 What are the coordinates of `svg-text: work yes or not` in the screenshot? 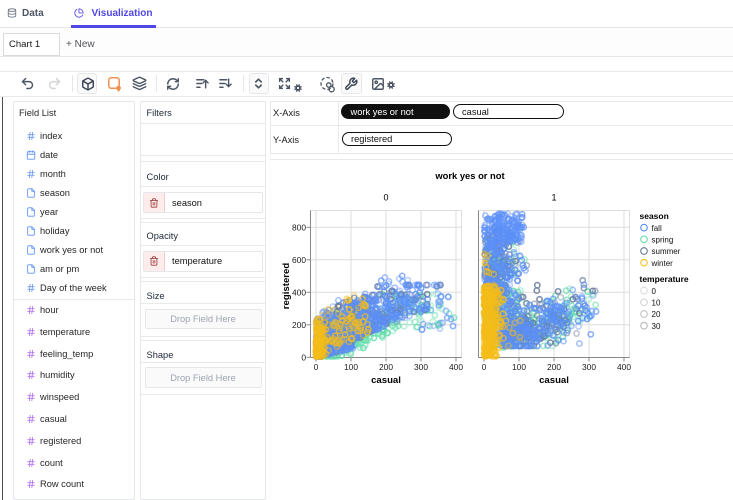 It's located at (469, 175).